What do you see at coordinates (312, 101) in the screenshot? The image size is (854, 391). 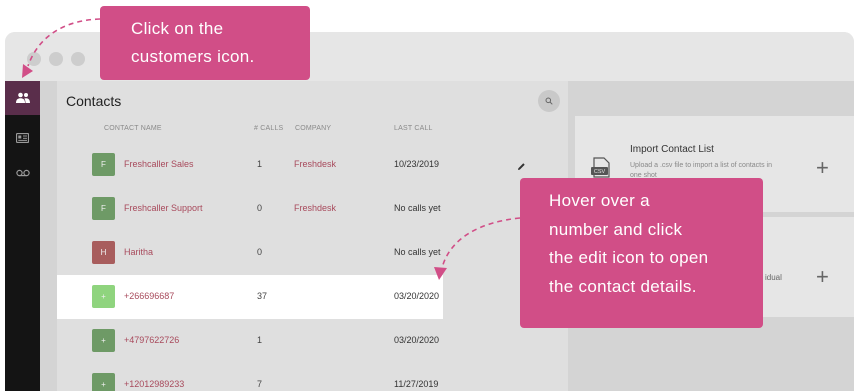 I see `contacts-header: Contacts` at bounding box center [312, 101].